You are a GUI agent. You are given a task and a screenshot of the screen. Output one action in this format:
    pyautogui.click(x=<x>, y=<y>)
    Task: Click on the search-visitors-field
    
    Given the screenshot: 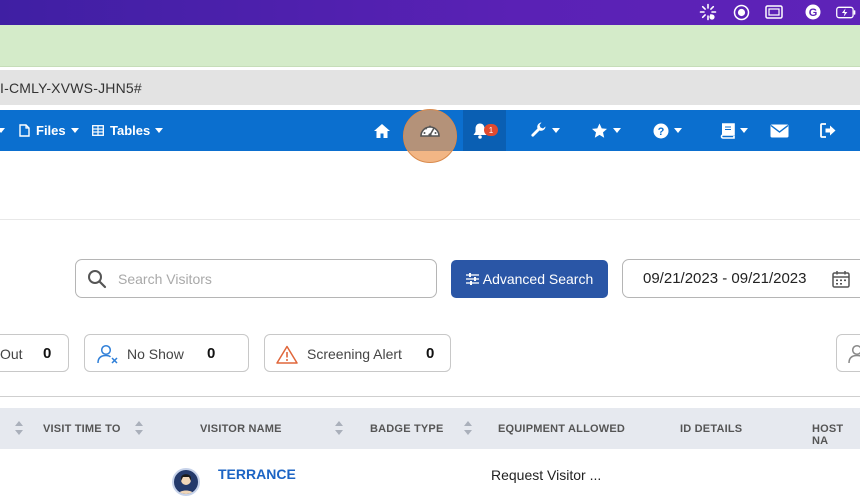 What is the action you would take?
    pyautogui.click(x=256, y=278)
    